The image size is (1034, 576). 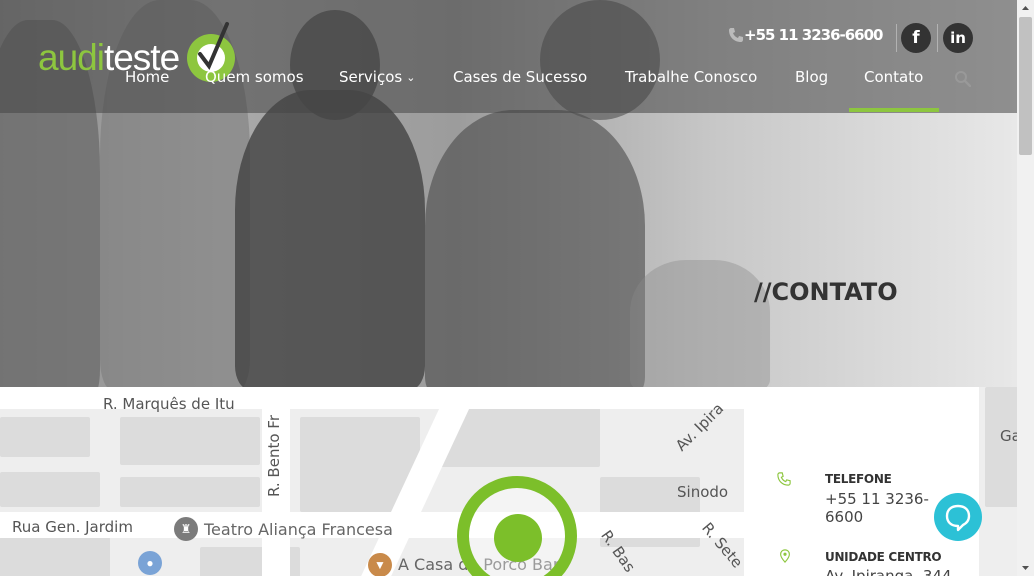 I want to click on map-street-label: Ga, so click(x=1008, y=436).